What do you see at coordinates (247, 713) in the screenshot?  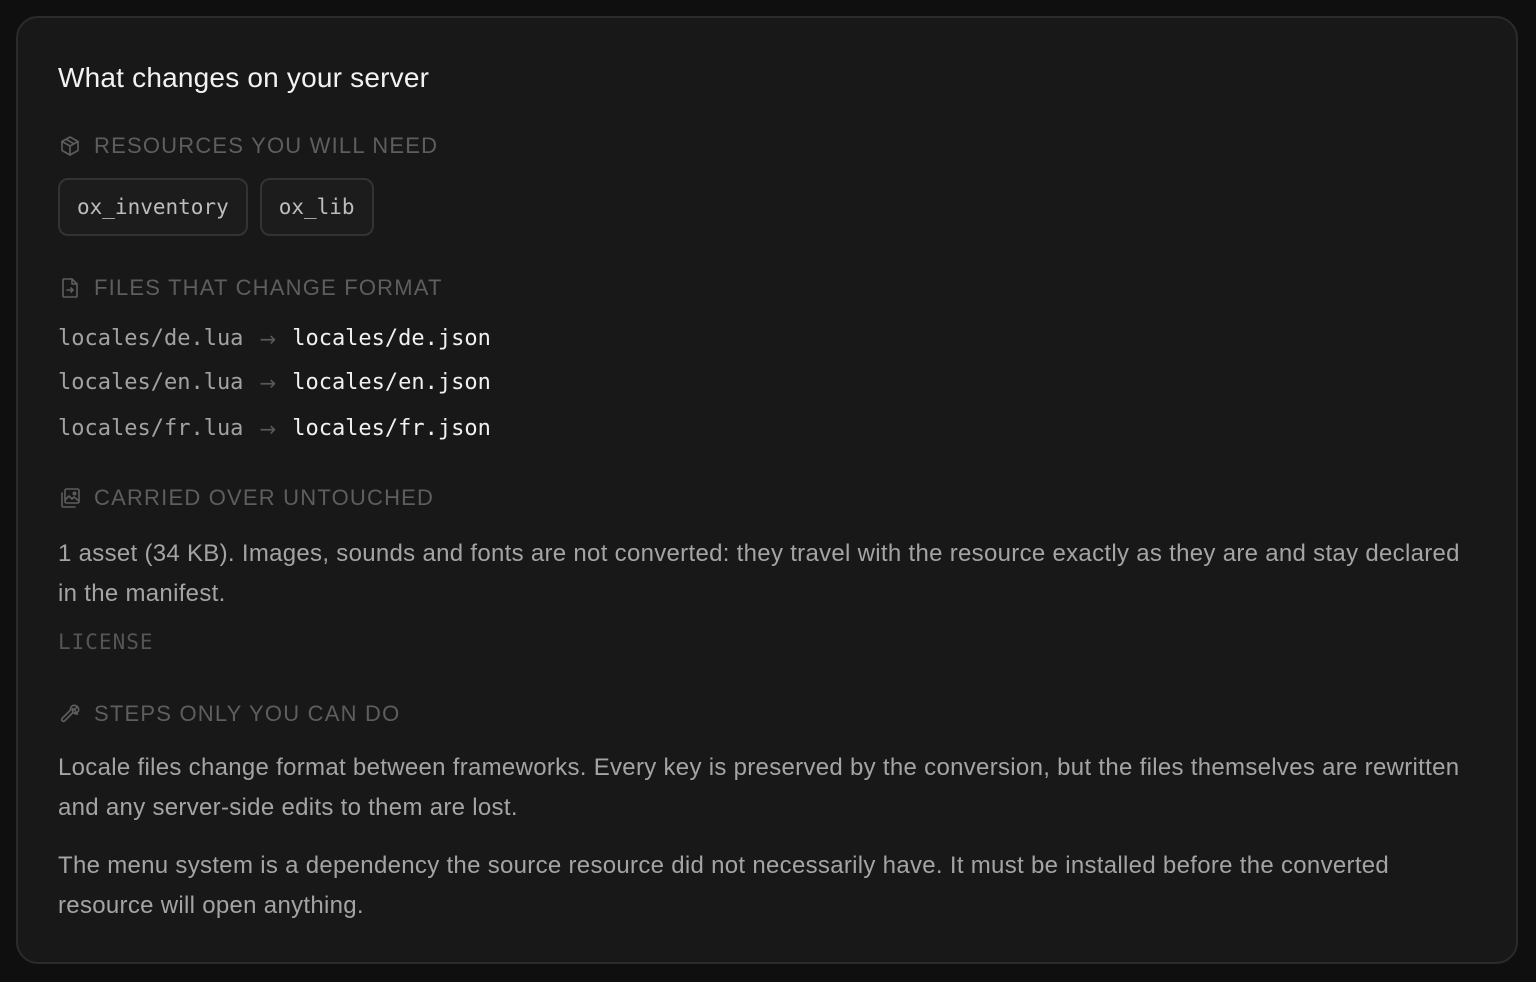 I see `steps-heading-label: STEPS ONLY YOU CAN DO` at bounding box center [247, 713].